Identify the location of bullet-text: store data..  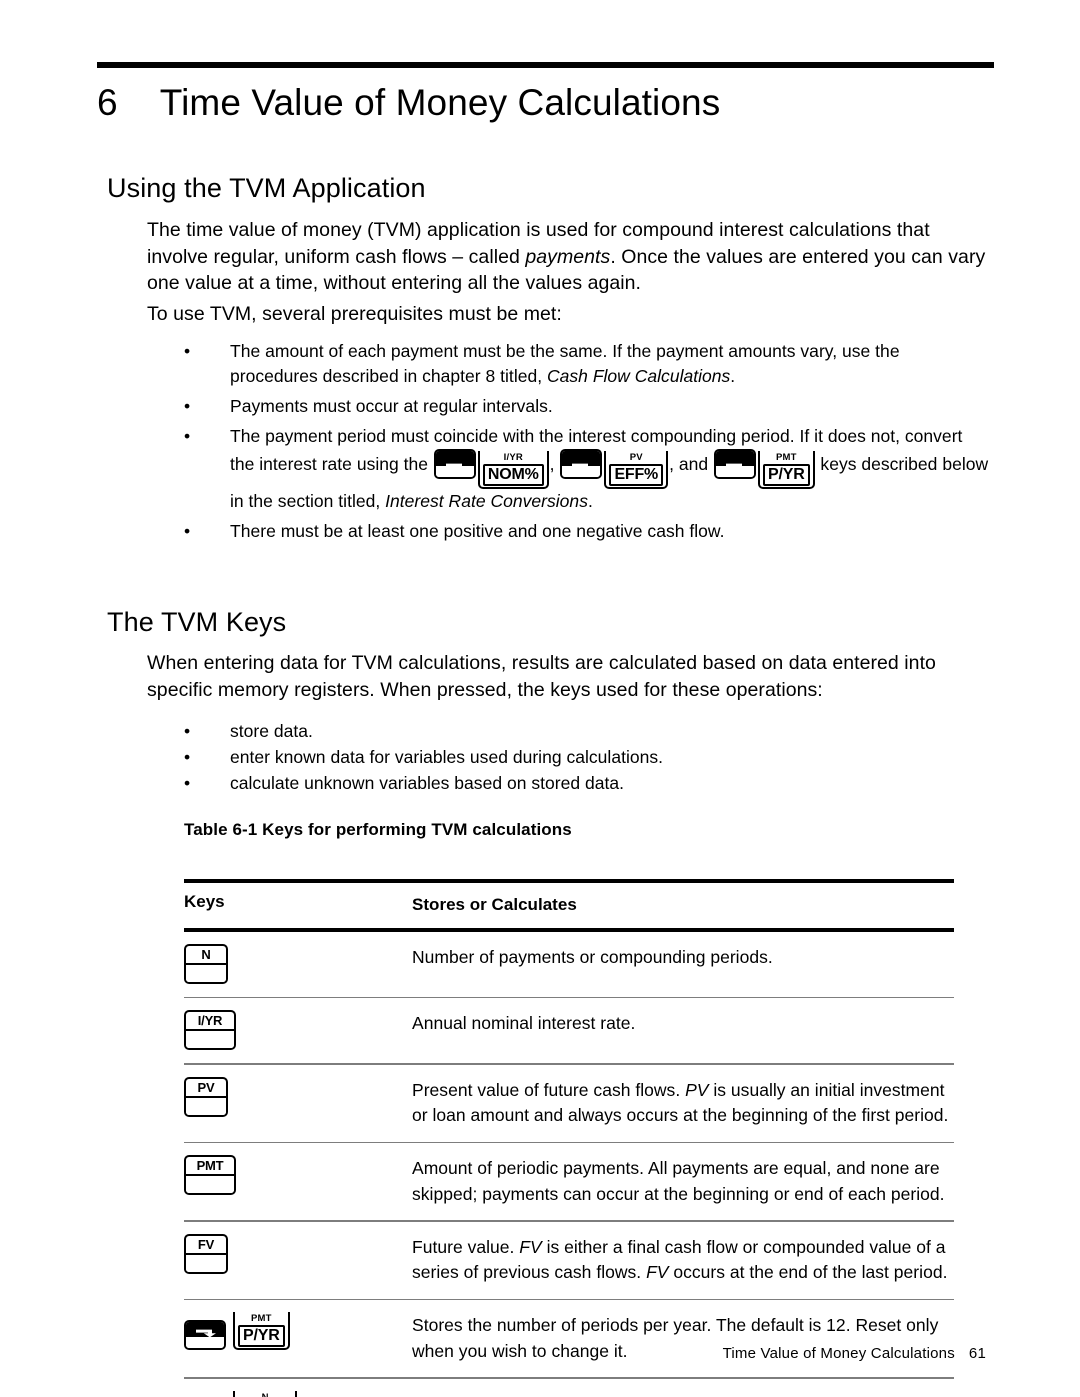
(271, 731).